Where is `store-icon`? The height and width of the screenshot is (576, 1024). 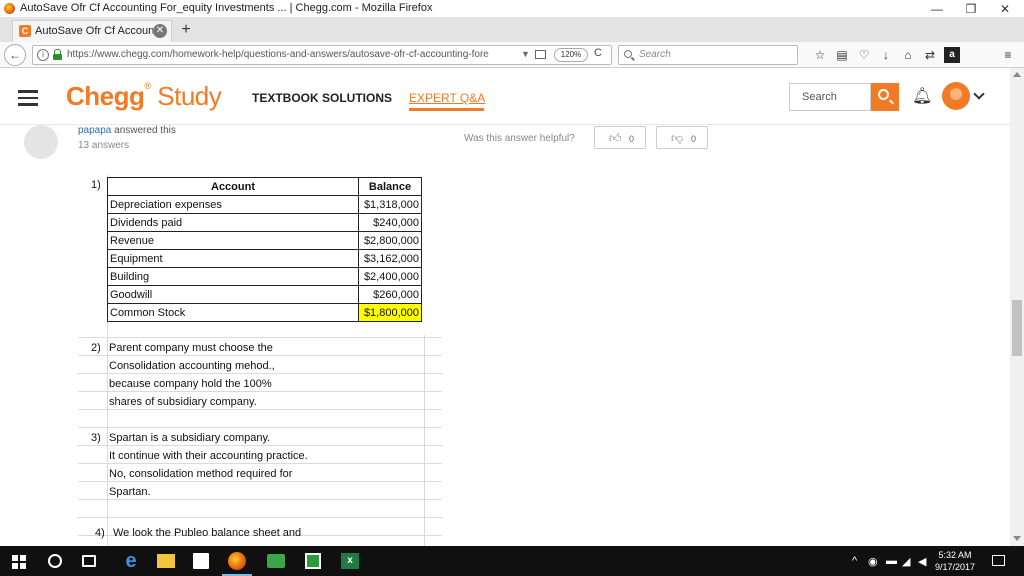
store-icon is located at coordinates (201, 561).